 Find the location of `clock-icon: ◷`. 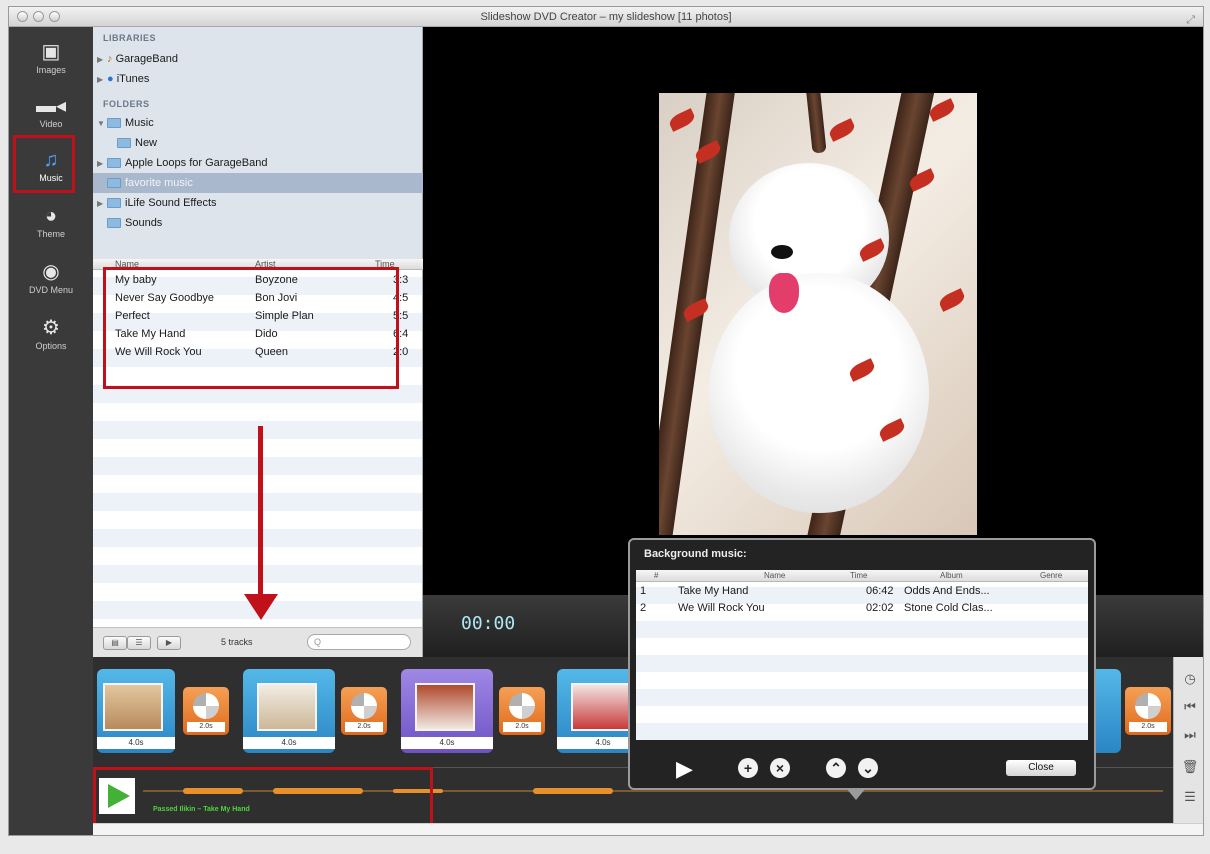

clock-icon: ◷ is located at coordinates (1190, 679).